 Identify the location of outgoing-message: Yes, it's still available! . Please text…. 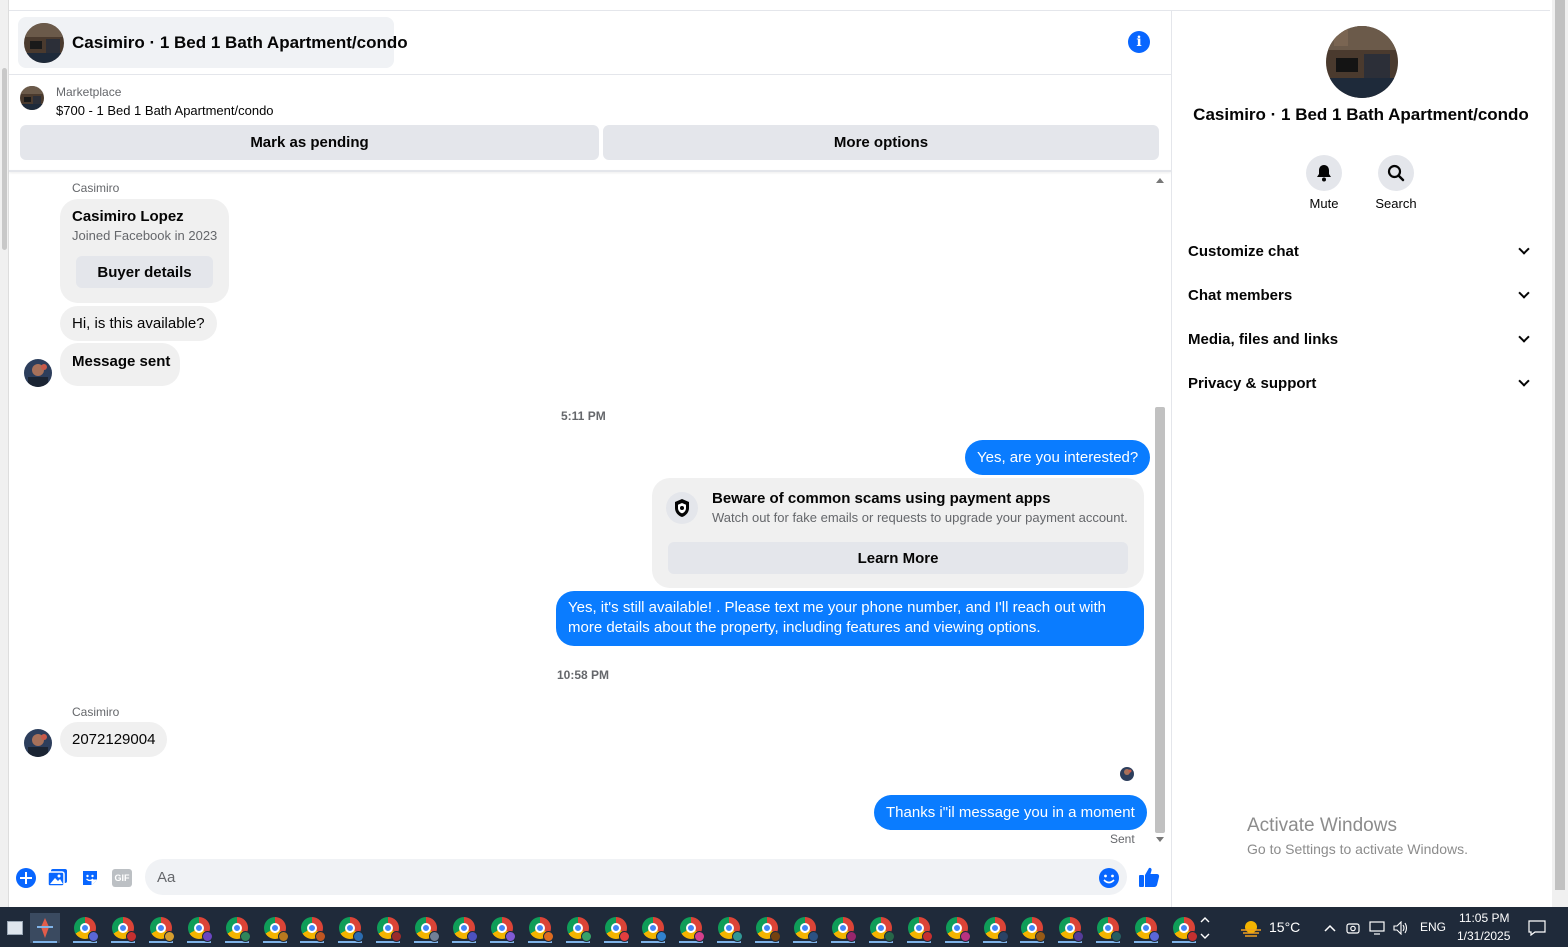
(850, 618).